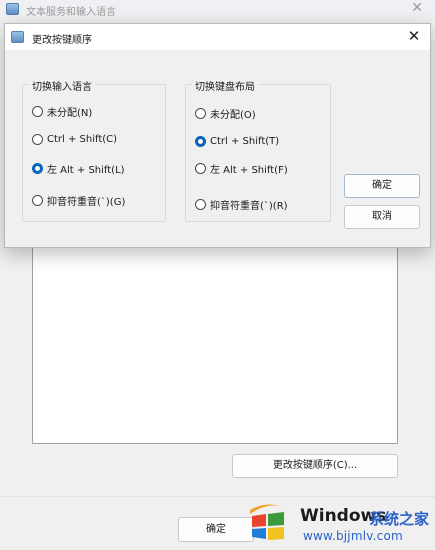  What do you see at coordinates (417, 8) in the screenshot?
I see `close-icon: ✕` at bounding box center [417, 8].